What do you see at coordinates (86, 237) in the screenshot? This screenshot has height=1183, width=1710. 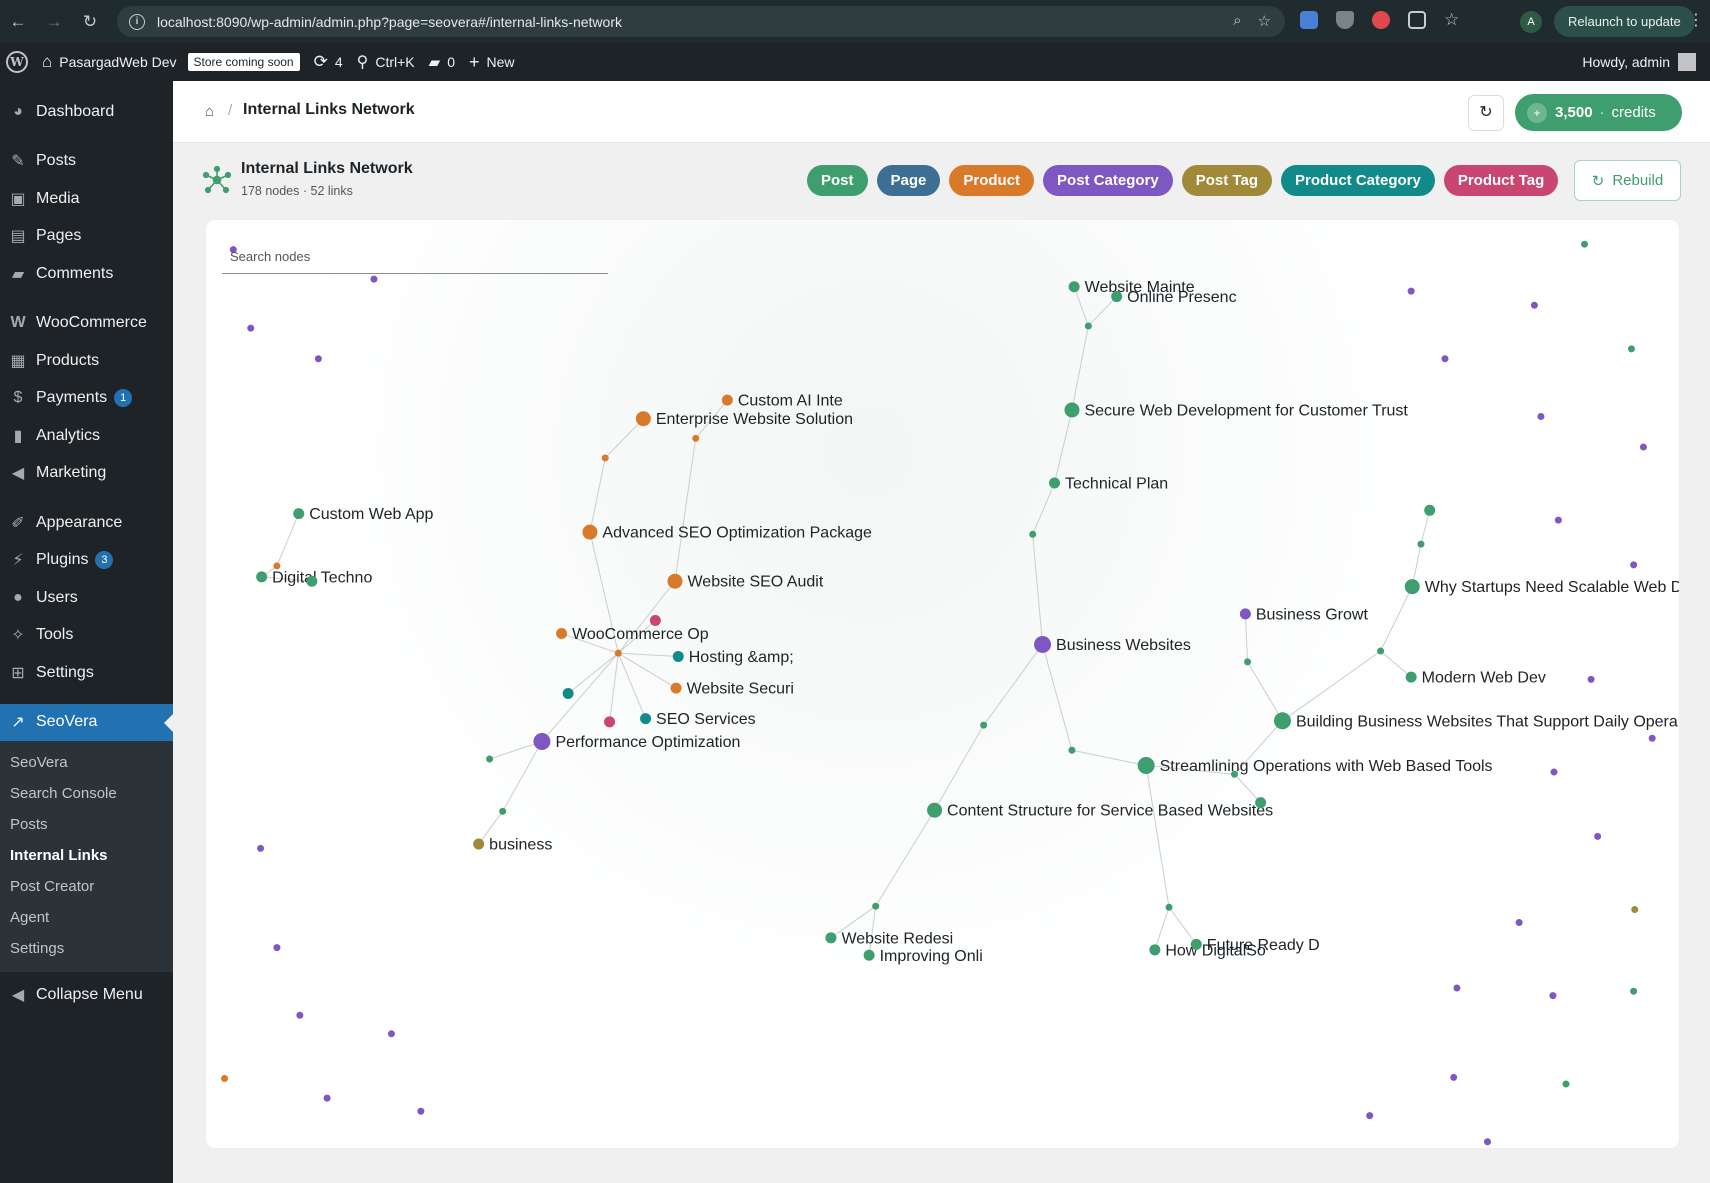 I see `menu-pages: ▤ Pages` at bounding box center [86, 237].